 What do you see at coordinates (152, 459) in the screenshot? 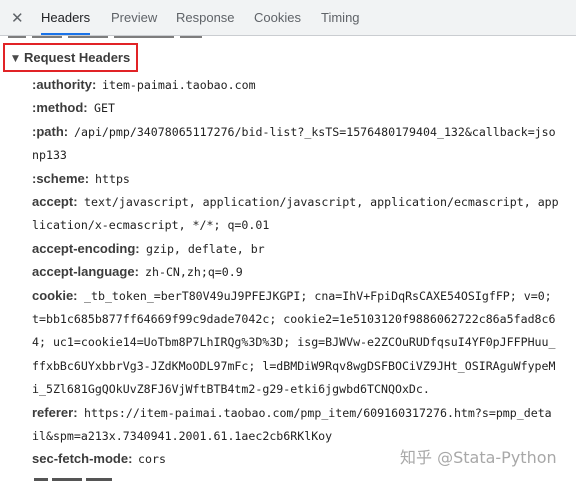
I see `header-value: cors` at bounding box center [152, 459].